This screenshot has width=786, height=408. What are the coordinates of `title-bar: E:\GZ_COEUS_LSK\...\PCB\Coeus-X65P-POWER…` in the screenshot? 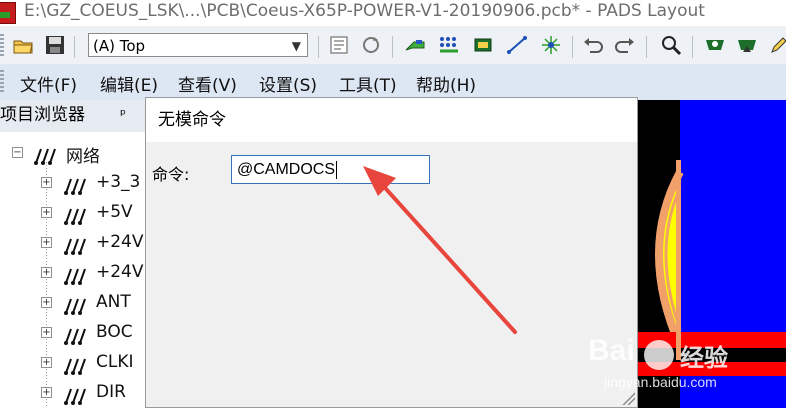 It's located at (393, 13).